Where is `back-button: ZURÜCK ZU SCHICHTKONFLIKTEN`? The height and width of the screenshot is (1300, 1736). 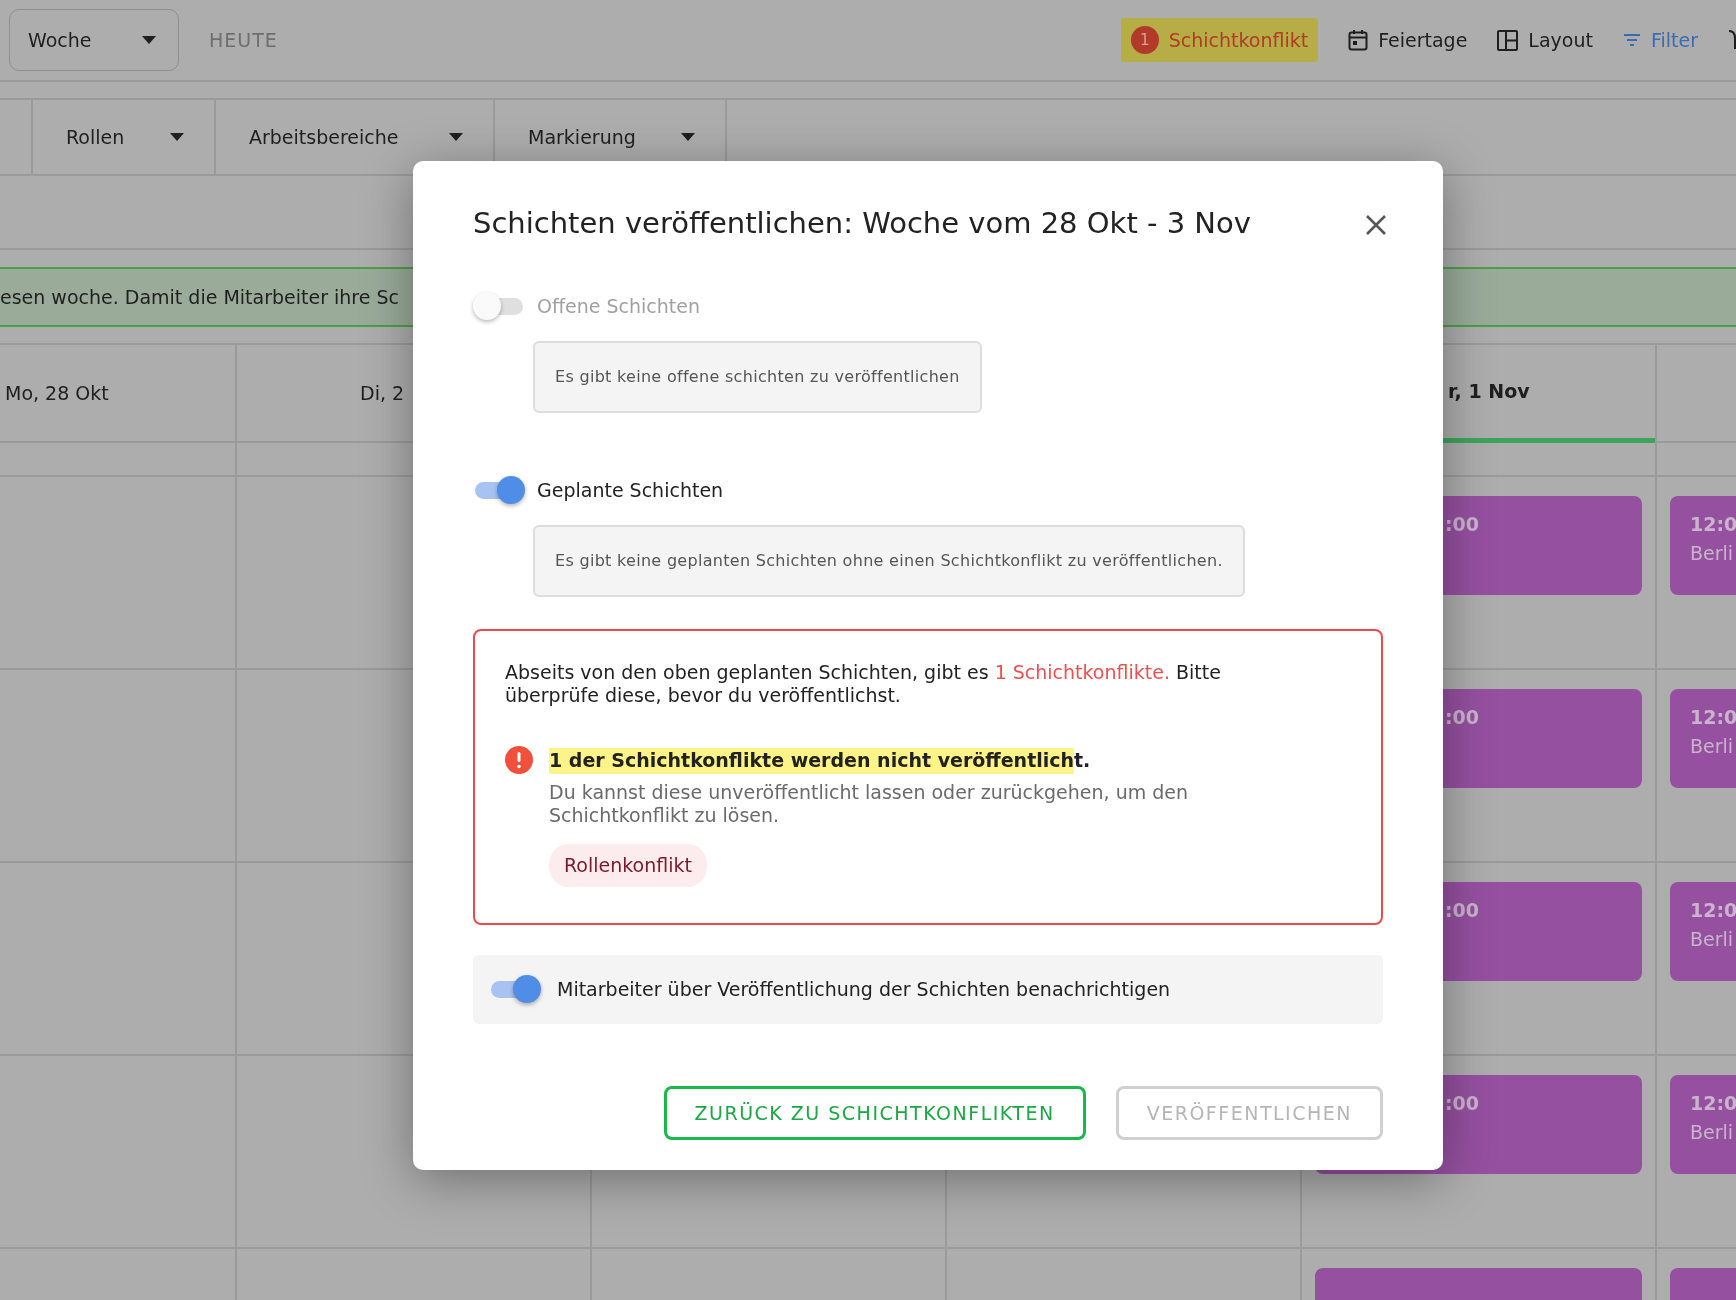 back-button: ZURÜCK ZU SCHICHTKONFLIKTEN is located at coordinates (874, 1113).